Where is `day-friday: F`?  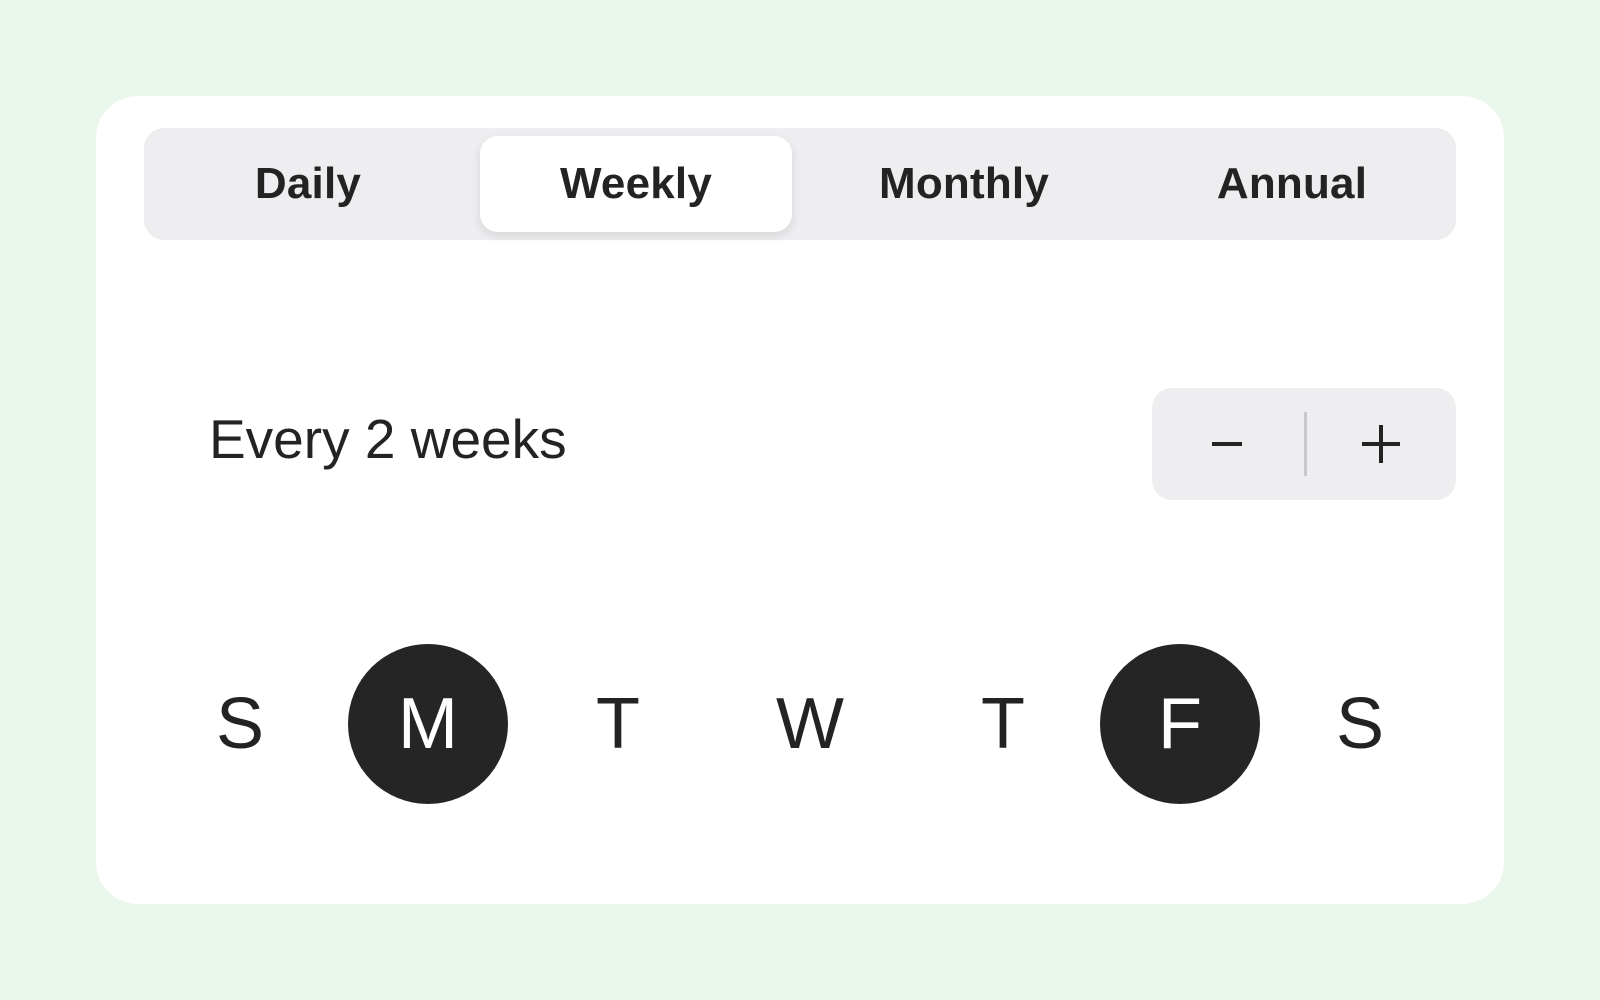 day-friday: F is located at coordinates (1180, 724).